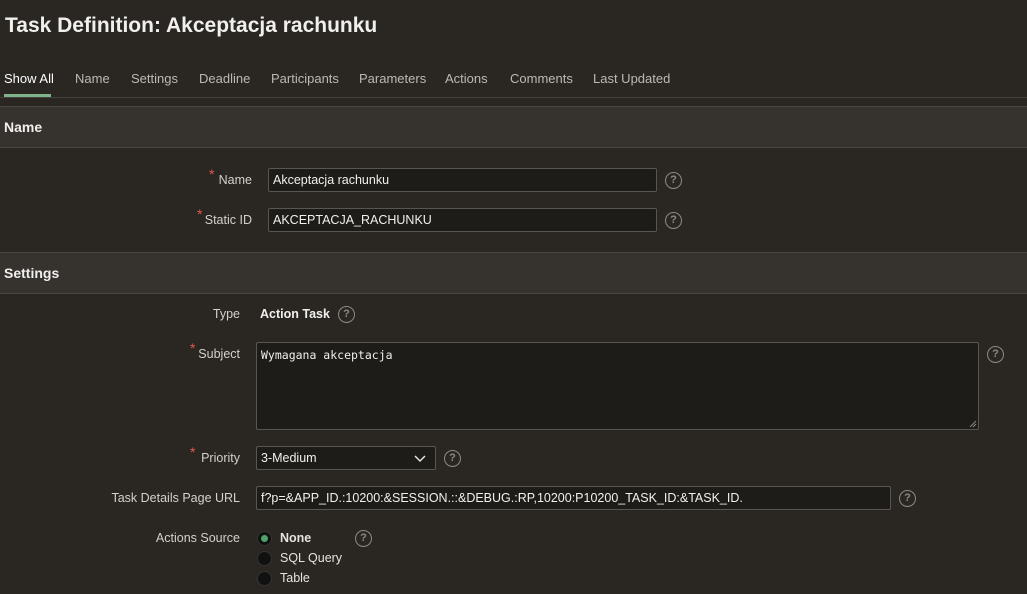 Image resolution: width=1027 pixels, height=594 pixels. I want to click on static-id-label: Static ID, so click(228, 220).